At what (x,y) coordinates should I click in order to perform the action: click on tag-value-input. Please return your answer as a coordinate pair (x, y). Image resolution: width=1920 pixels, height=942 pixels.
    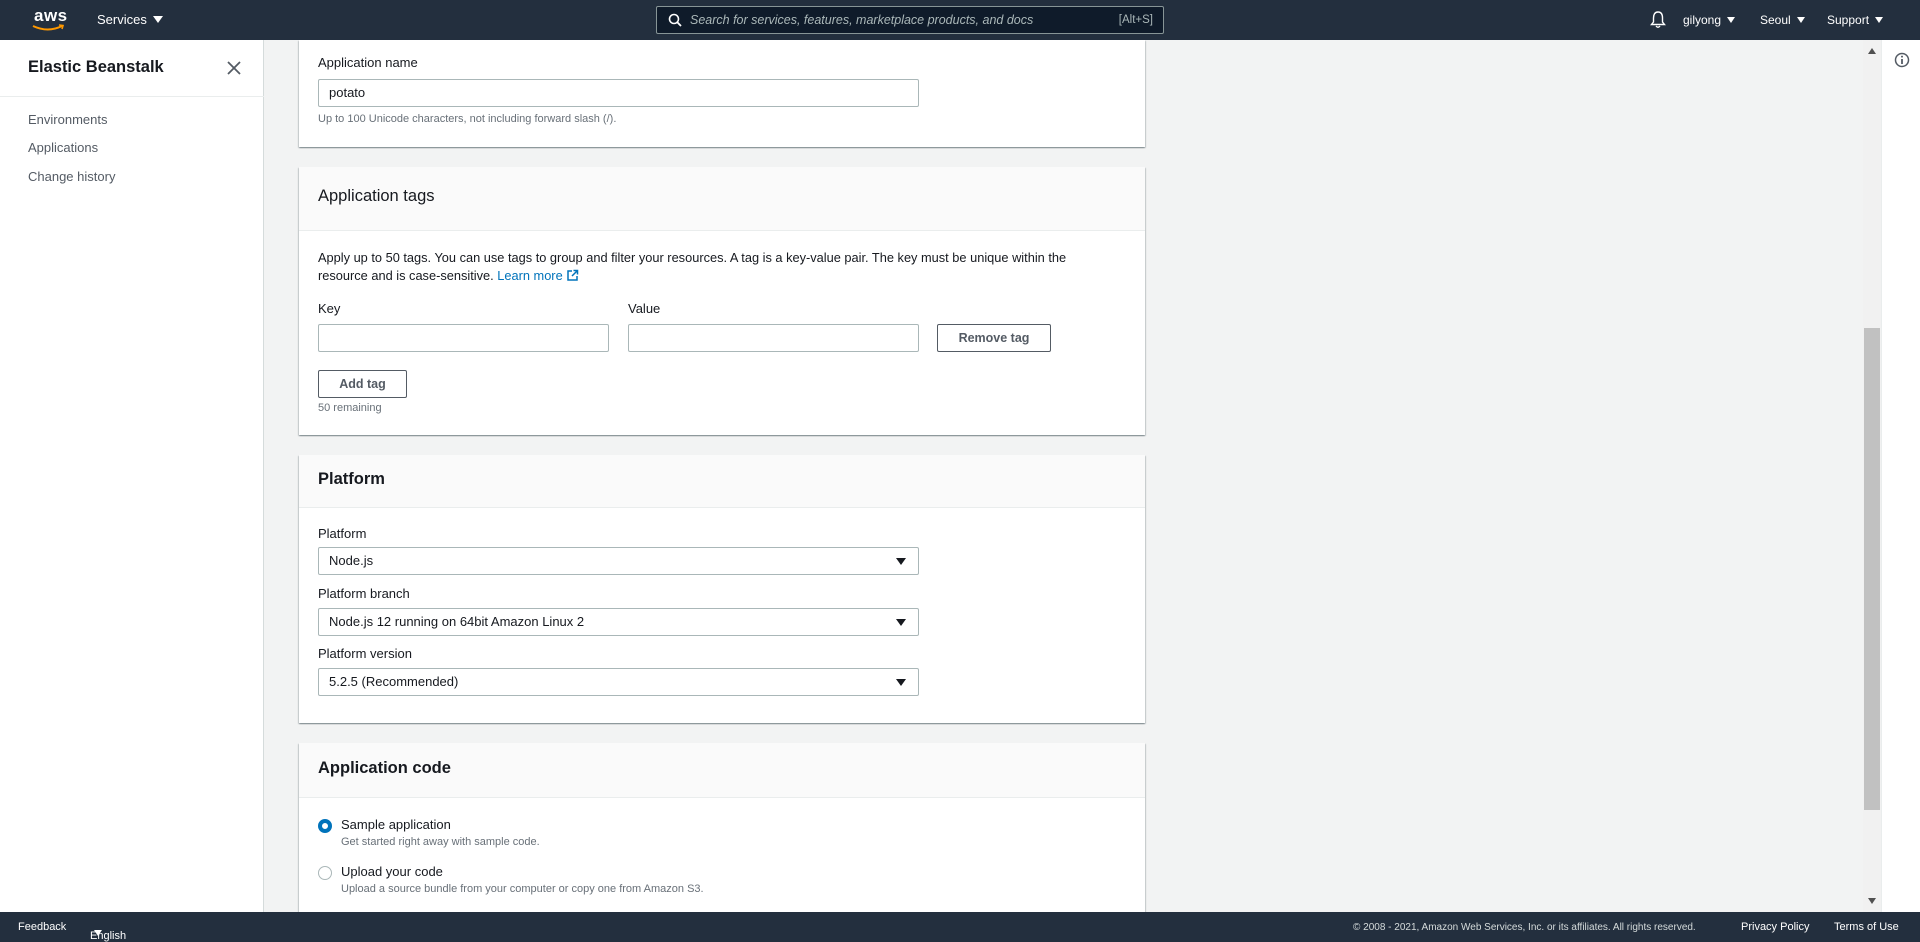
    Looking at the image, I should click on (773, 338).